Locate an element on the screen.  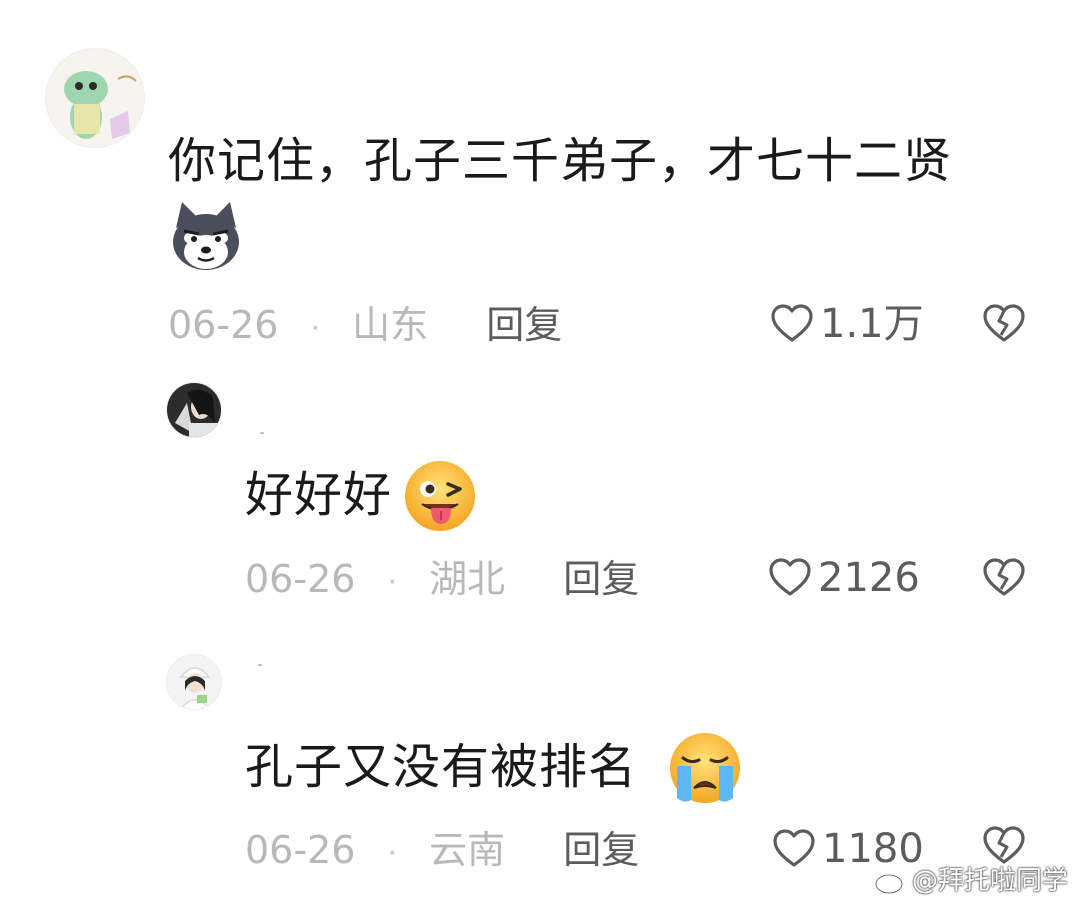
tongue-wink-emoji is located at coordinates (440, 498).